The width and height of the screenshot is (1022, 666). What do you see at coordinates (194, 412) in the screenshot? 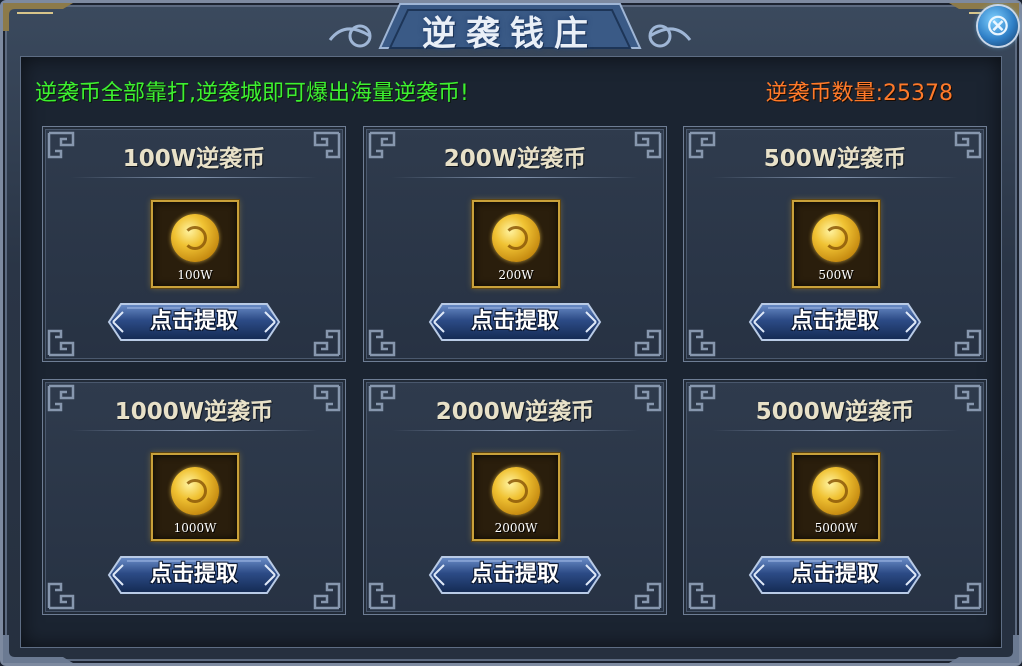
I see `card-title: 1000W逆袭币` at bounding box center [194, 412].